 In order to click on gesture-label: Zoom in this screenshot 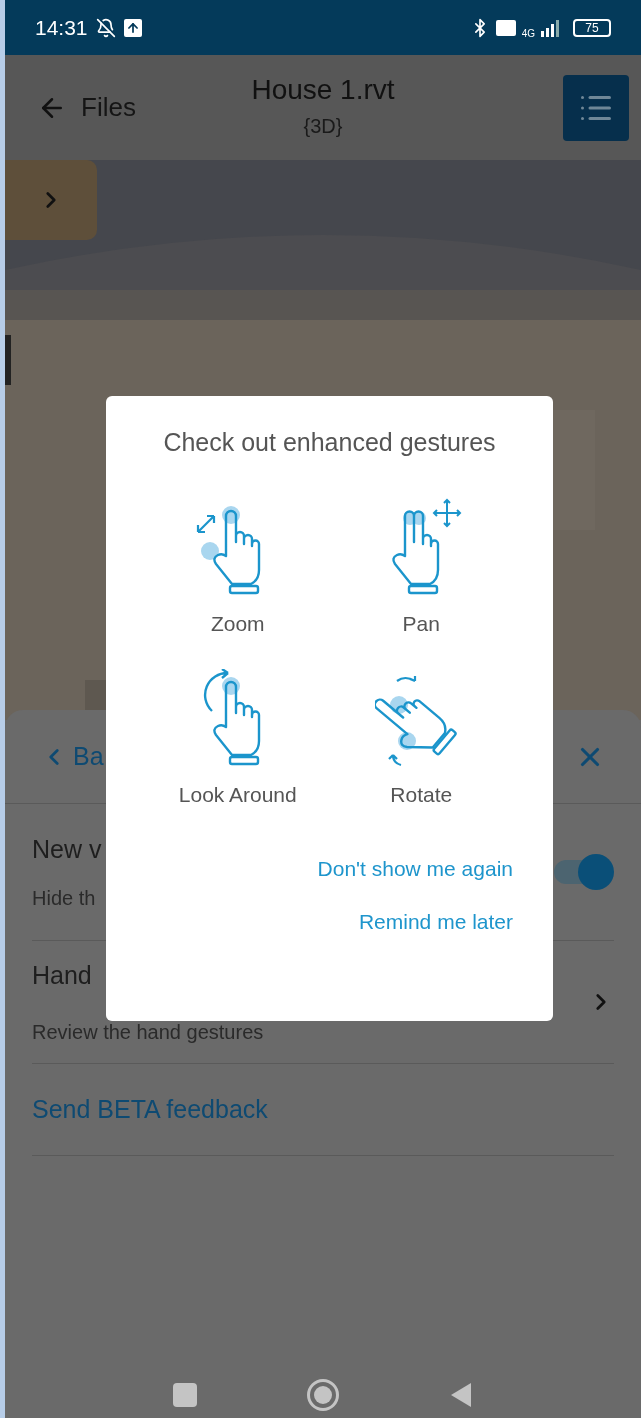, I will do `click(237, 623)`.